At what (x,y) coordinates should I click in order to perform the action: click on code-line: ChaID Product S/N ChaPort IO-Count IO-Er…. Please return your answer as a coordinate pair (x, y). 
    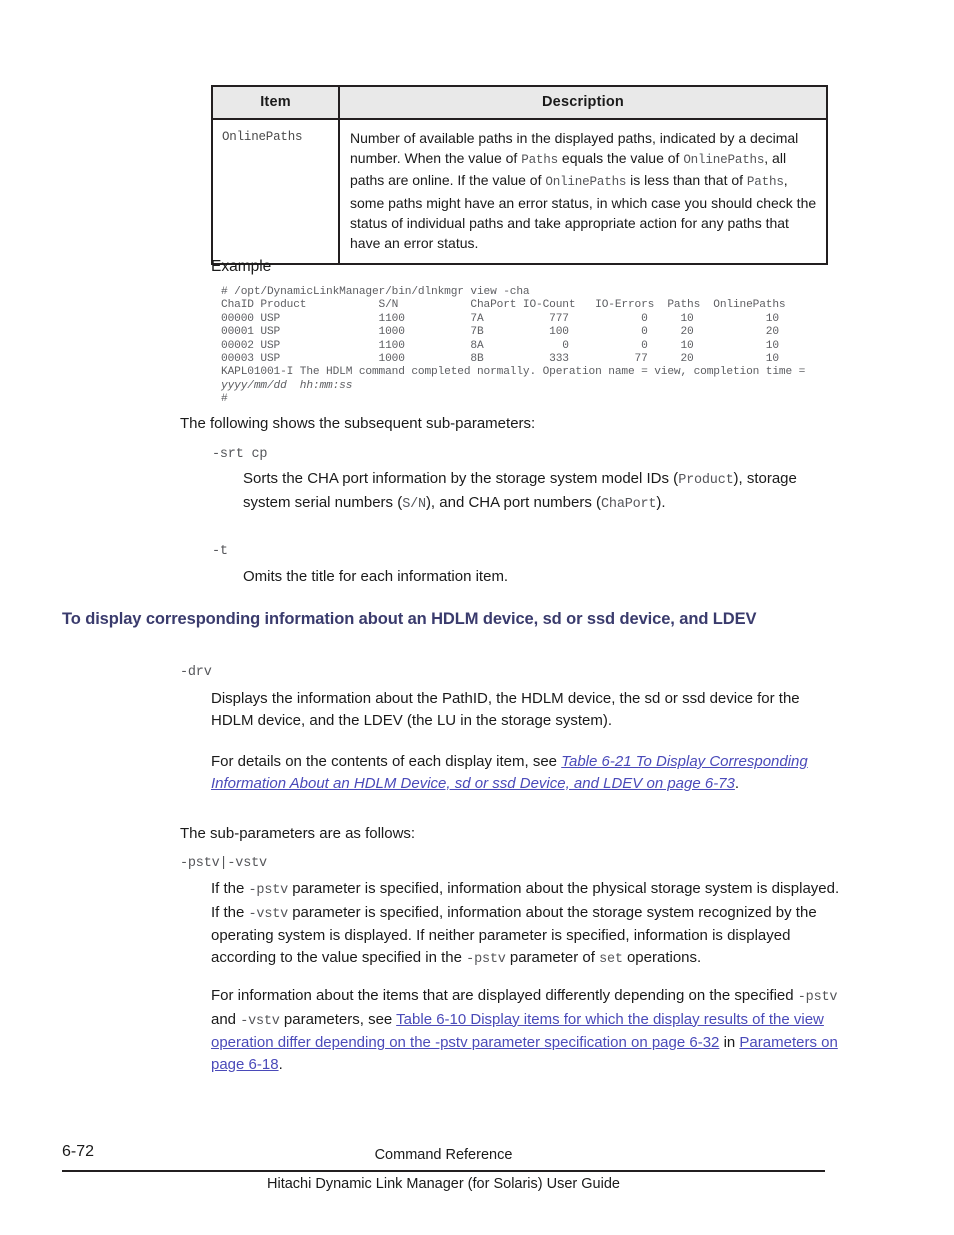
    Looking at the image, I should click on (503, 305).